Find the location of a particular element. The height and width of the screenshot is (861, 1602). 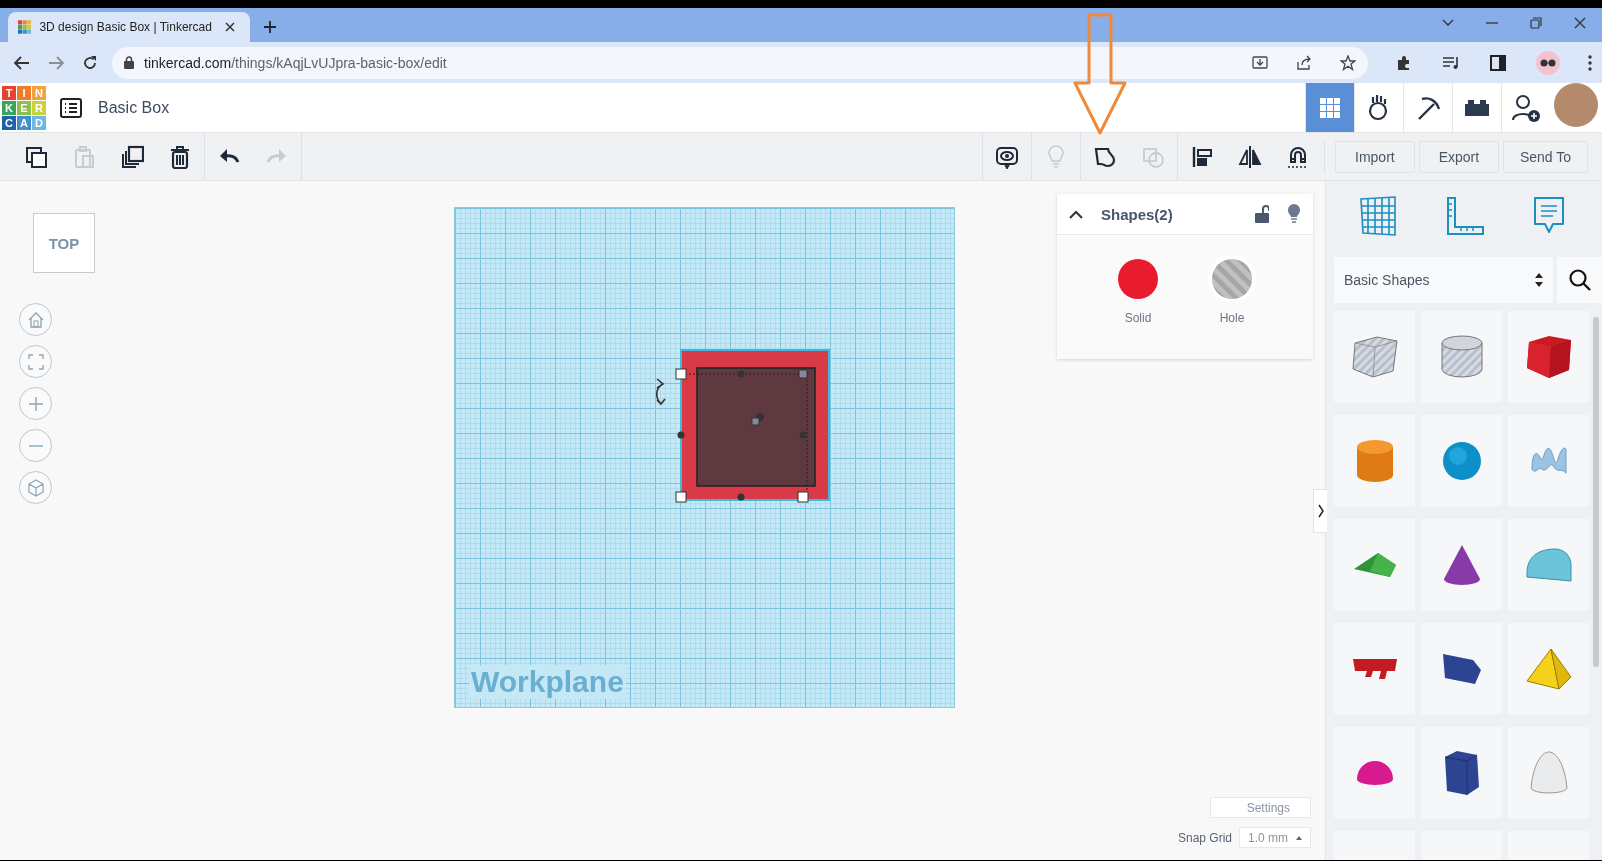

round-roof-icon is located at coordinates (1548, 564).